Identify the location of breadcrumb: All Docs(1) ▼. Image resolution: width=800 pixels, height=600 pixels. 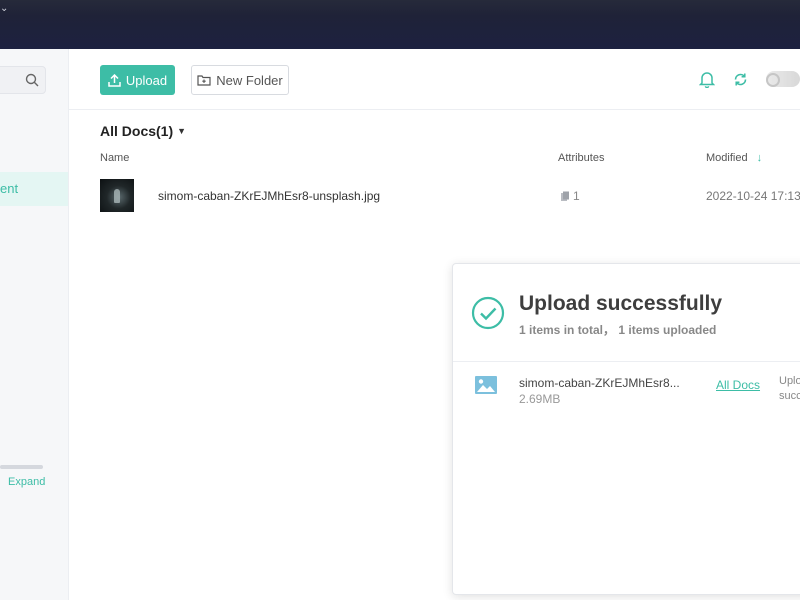
(143, 131).